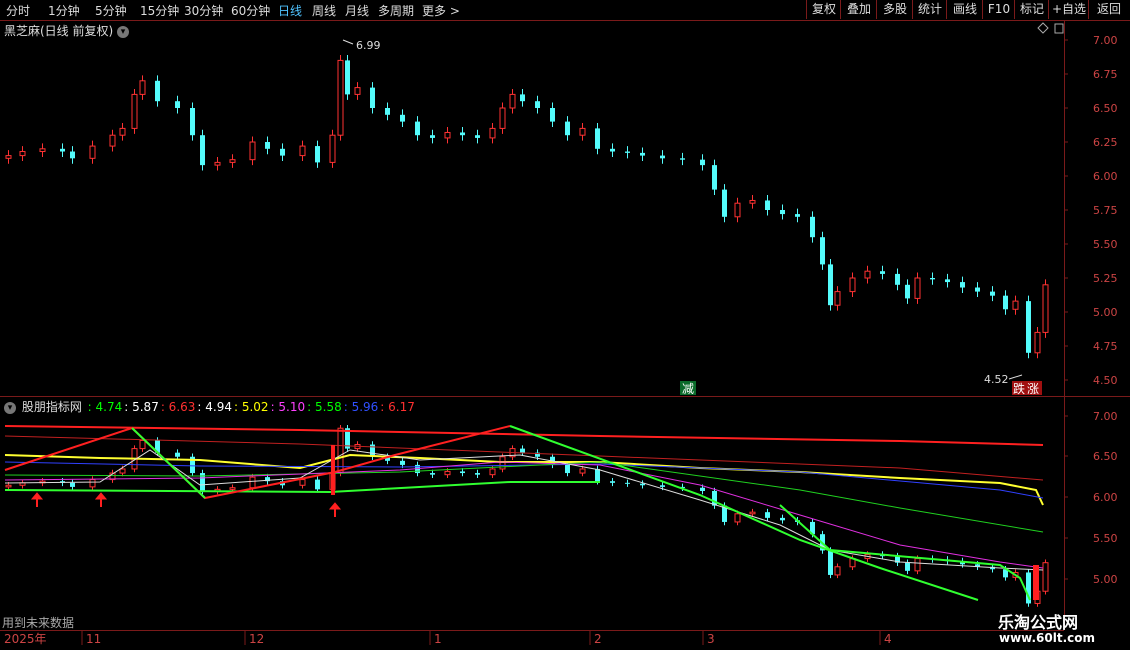 The height and width of the screenshot is (650, 1130). Describe the element at coordinates (1038, 622) in the screenshot. I see `watermark-name: 乐淘公式网` at that location.